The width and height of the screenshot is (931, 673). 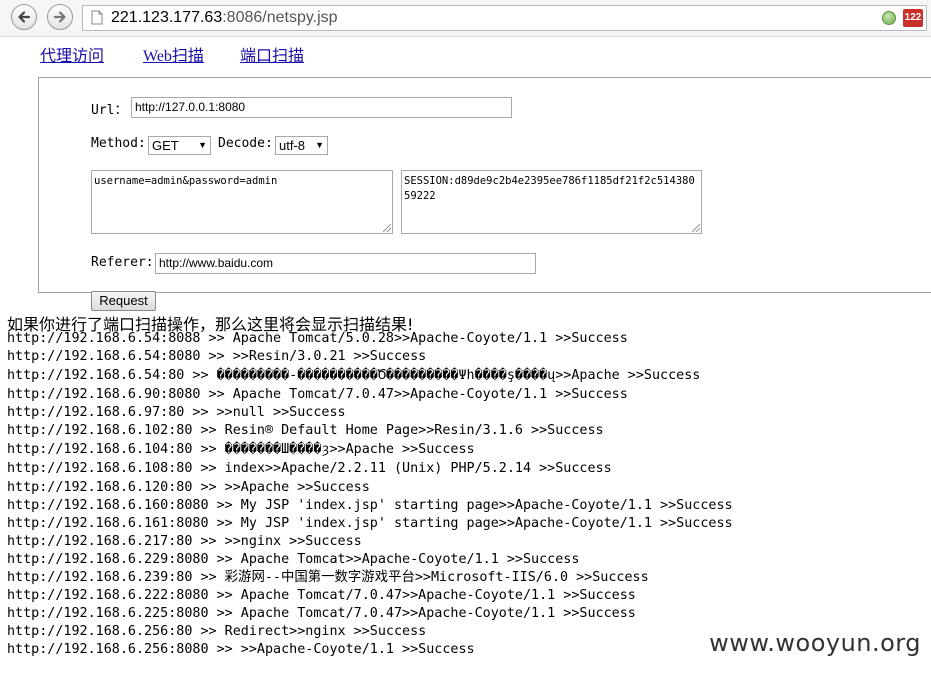 I want to click on page-icon, so click(x=97, y=17).